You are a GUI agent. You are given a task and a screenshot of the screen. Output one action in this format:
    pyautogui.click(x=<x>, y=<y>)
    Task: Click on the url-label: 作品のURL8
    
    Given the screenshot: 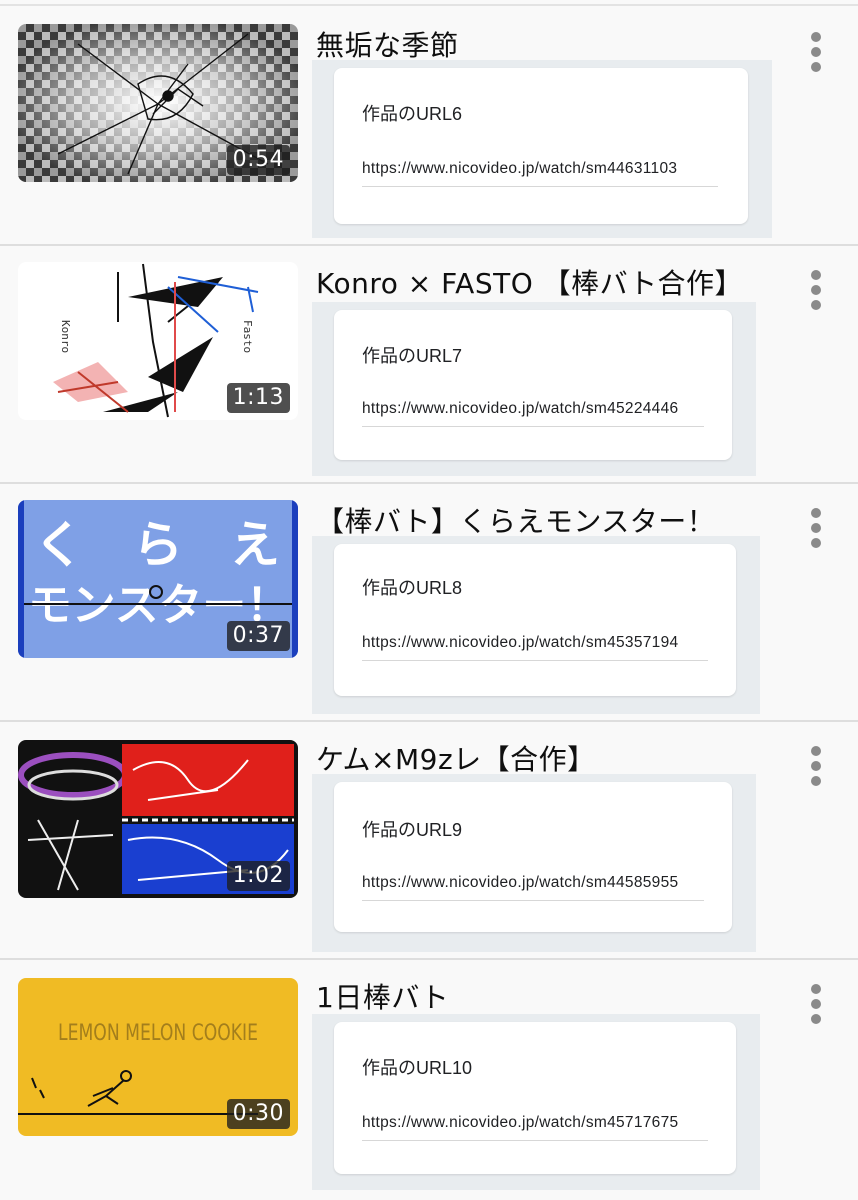 What is the action you would take?
    pyautogui.click(x=412, y=588)
    